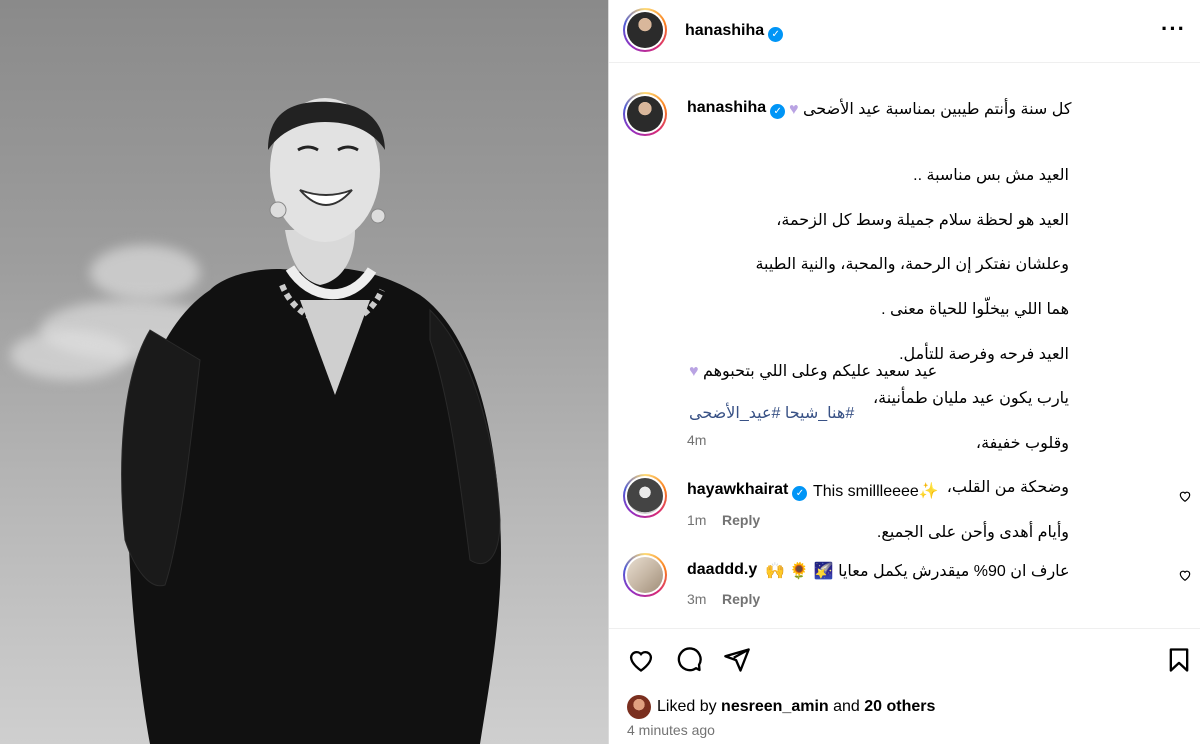  What do you see at coordinates (922, 220) in the screenshot?
I see `caption-line: العيد هو لحظة سلام جميلة وسط كل الزحمة،` at bounding box center [922, 220].